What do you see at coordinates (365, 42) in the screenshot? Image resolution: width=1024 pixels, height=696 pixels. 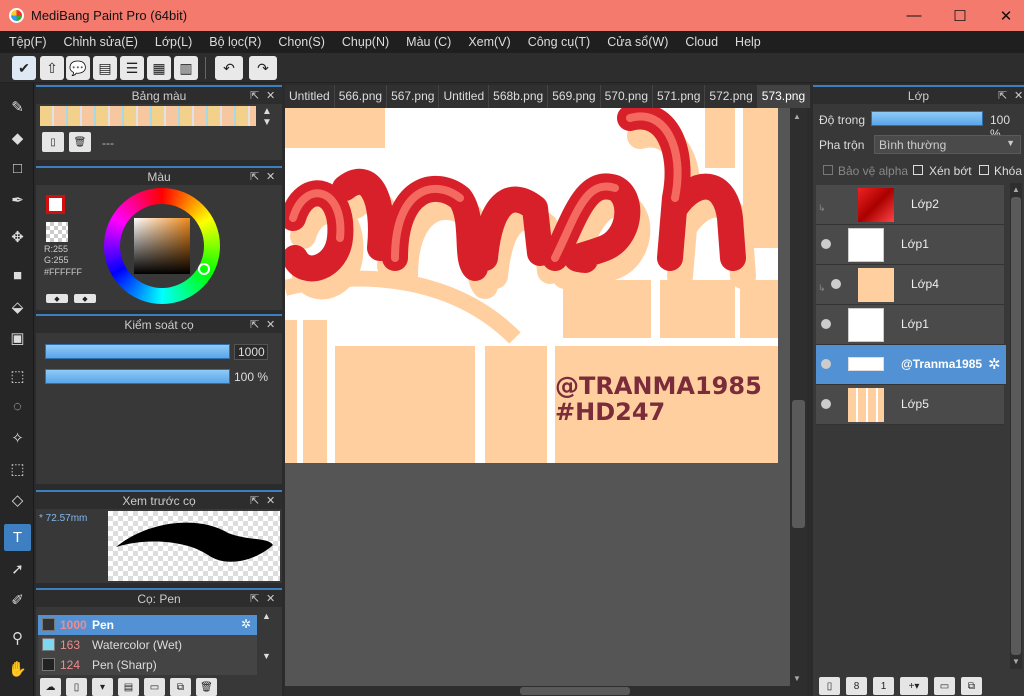 I see `menu-snap: Chụp(N)` at bounding box center [365, 42].